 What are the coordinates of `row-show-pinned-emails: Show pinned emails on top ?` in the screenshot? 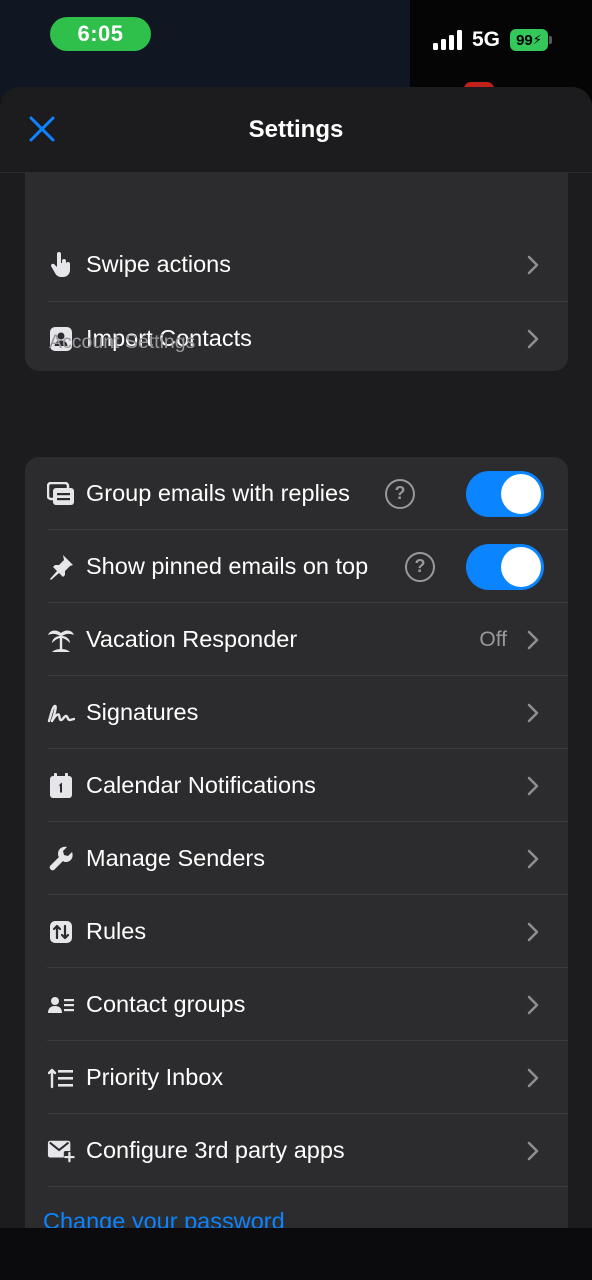 It's located at (296, 566).